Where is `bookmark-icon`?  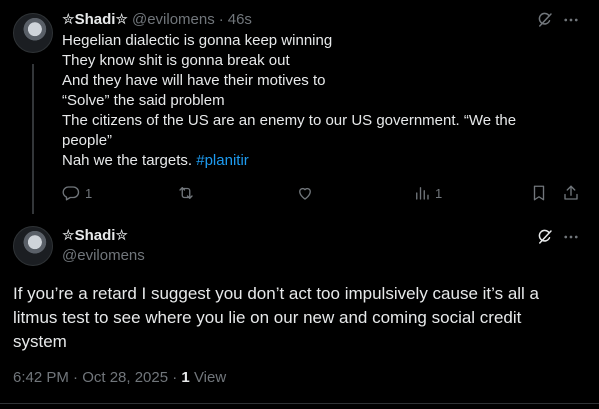
bookmark-icon is located at coordinates (539, 193).